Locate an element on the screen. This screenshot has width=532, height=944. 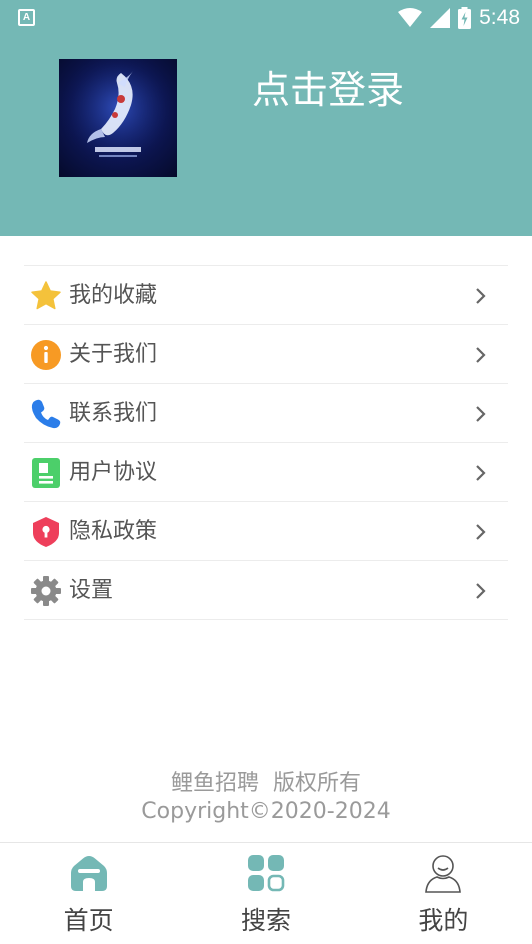
menu-item-label: 联系我们 is located at coordinates (113, 413).